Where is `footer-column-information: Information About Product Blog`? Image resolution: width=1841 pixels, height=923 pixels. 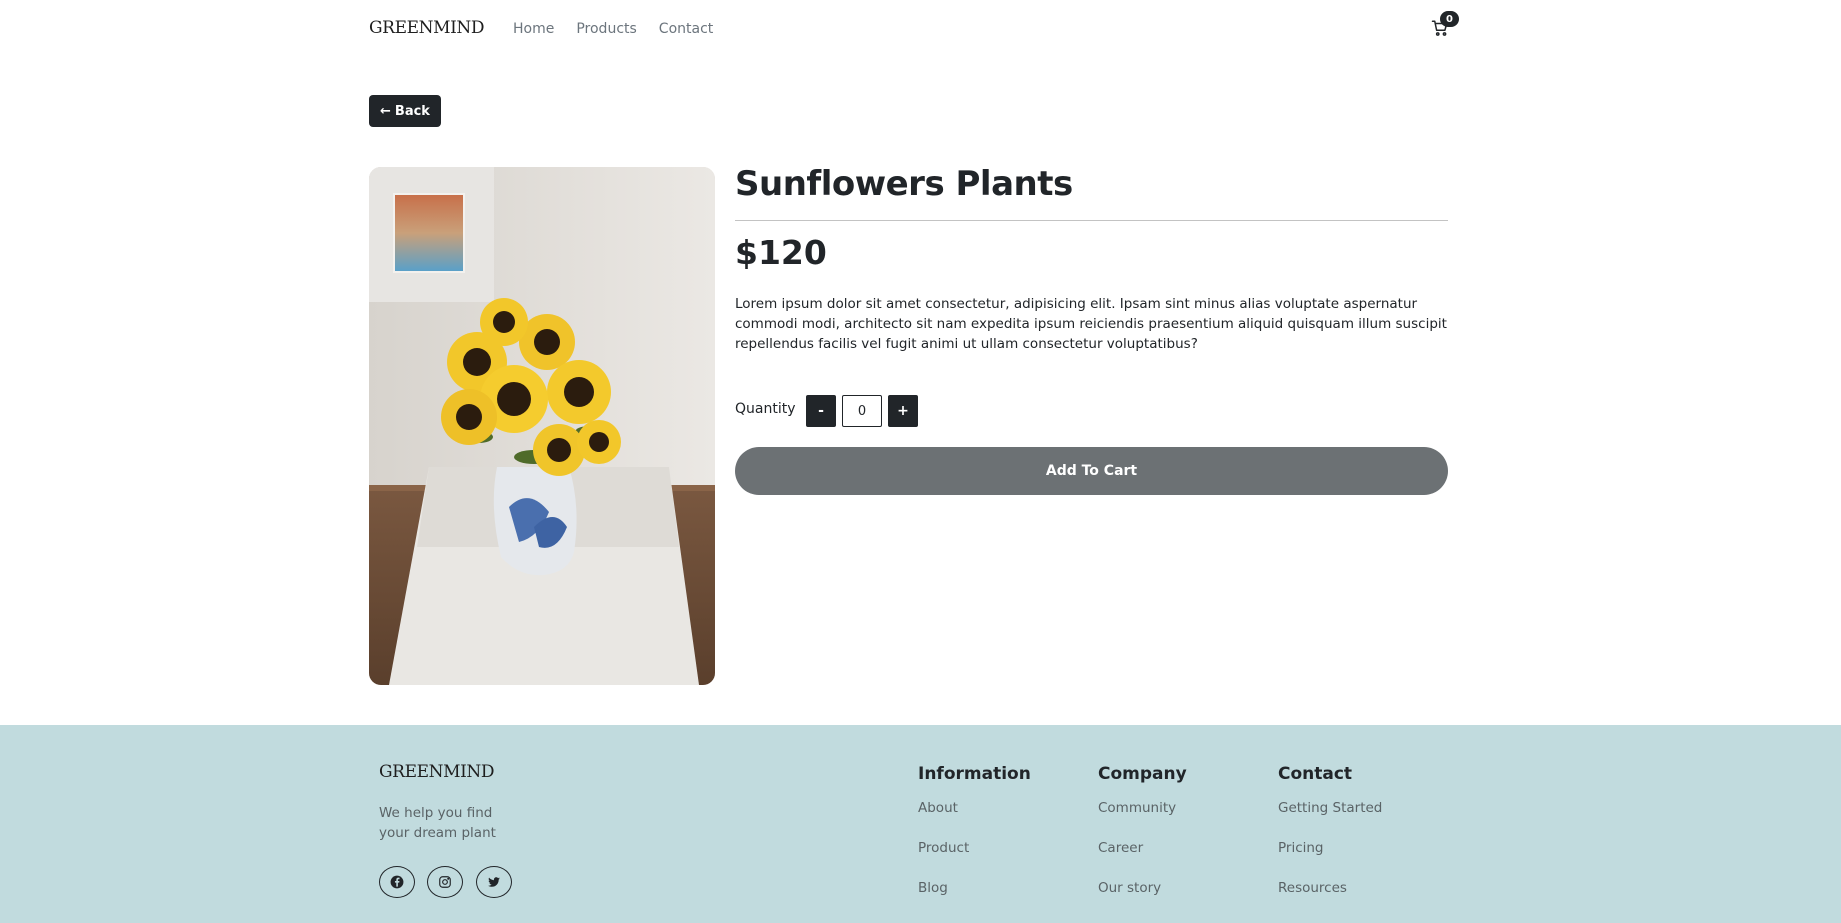 footer-column-information: Information About Product Blog is located at coordinates (974, 841).